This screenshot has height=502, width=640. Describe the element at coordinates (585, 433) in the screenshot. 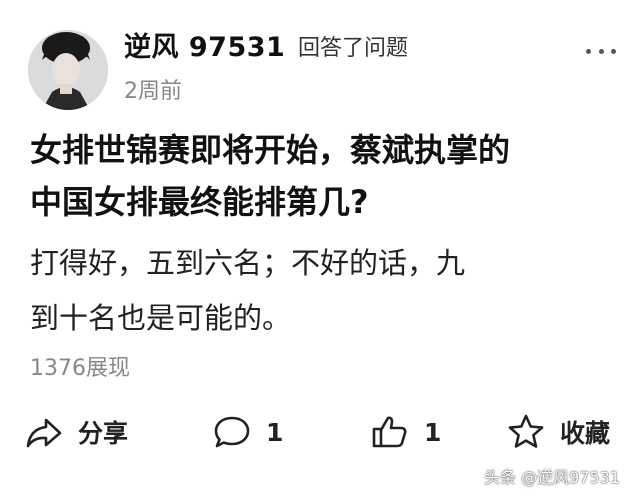

I see `favorite-label: 收藏` at that location.